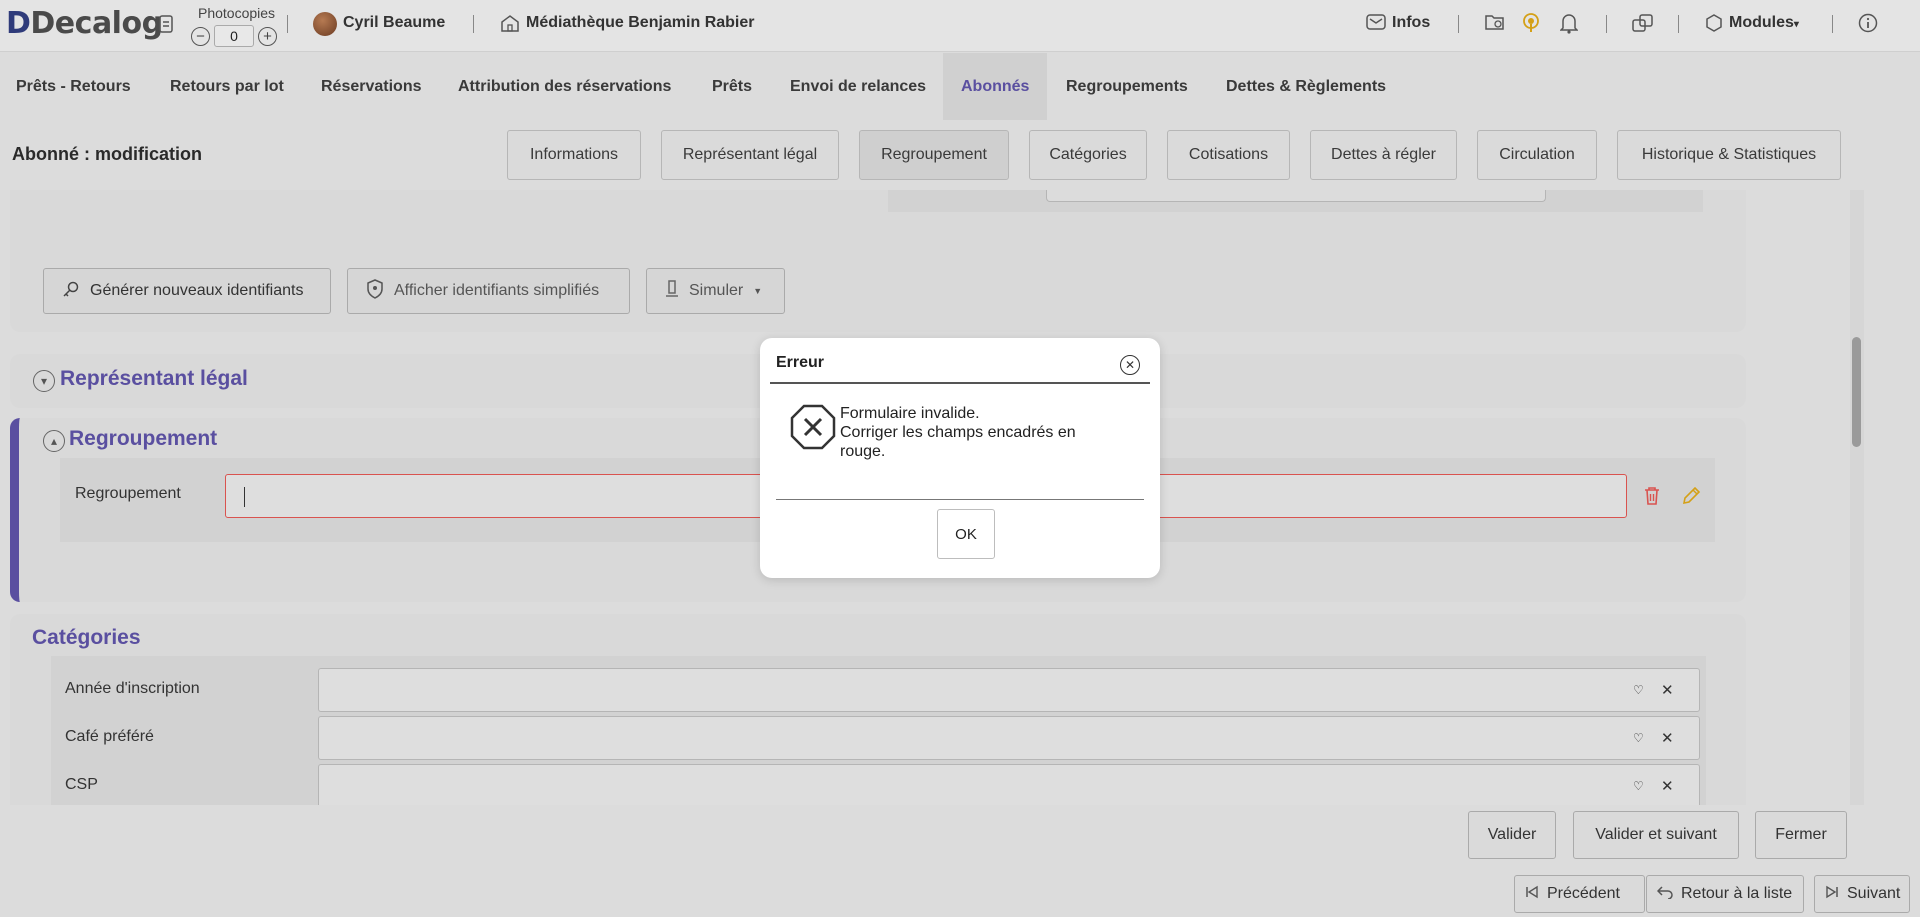  I want to click on regroupement-title: Regroupement, so click(143, 439).